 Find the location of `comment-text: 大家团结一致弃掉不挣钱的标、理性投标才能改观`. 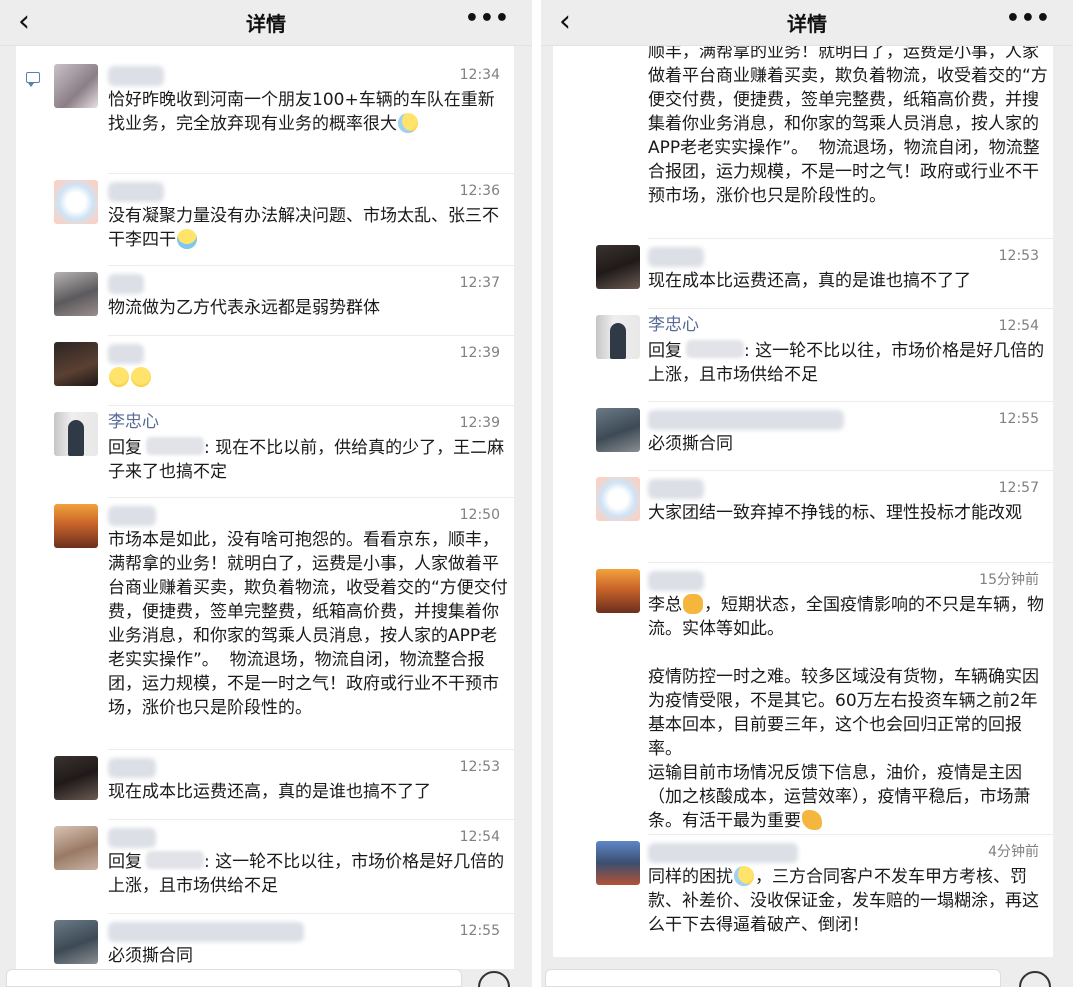

comment-text: 大家团结一致弃掉不挣钱的标、理性投标才能改观 is located at coordinates (835, 513).